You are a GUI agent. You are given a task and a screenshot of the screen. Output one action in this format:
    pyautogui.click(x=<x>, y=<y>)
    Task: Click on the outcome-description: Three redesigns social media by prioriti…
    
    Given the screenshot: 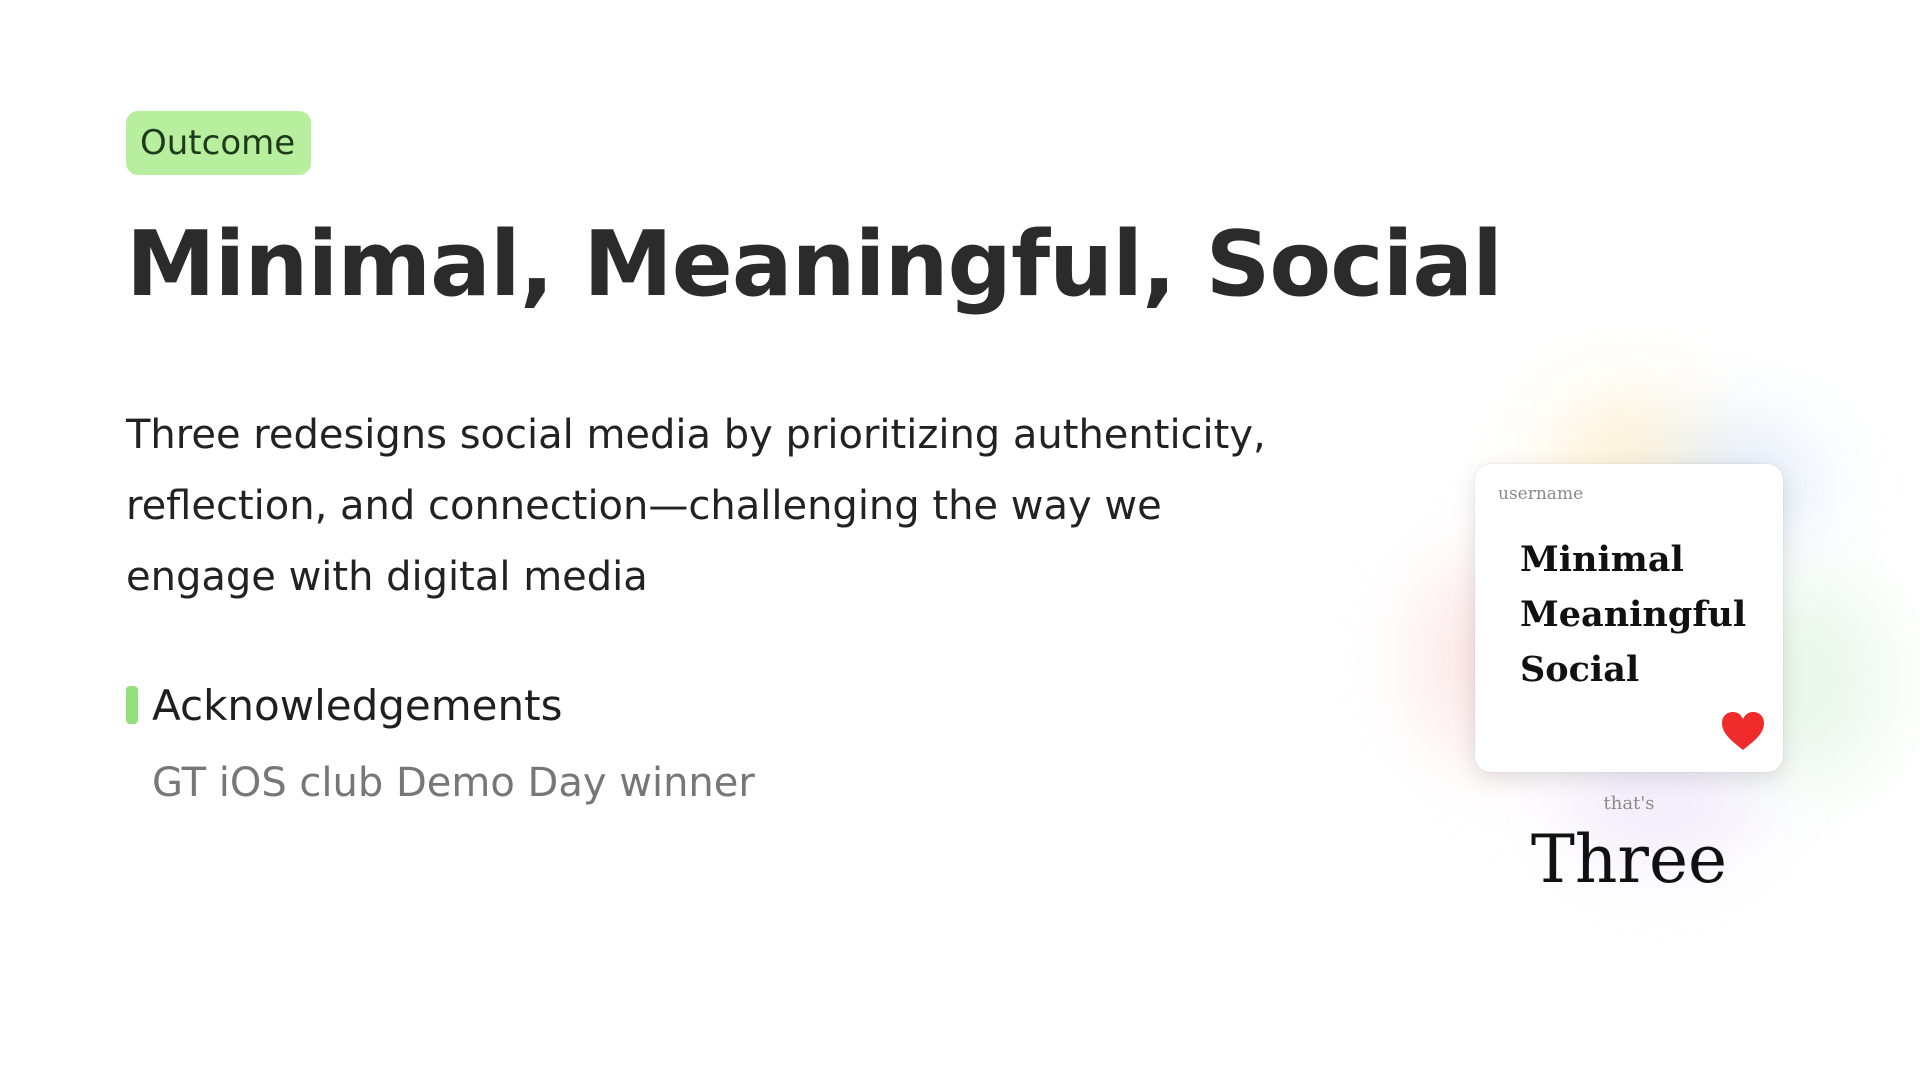 What is the action you would take?
    pyautogui.click(x=696, y=506)
    